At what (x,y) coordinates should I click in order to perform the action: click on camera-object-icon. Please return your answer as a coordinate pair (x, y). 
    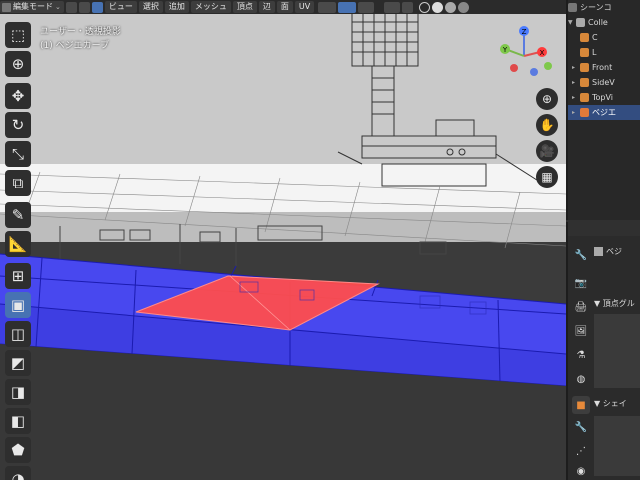
    Looking at the image, I should click on (584, 37).